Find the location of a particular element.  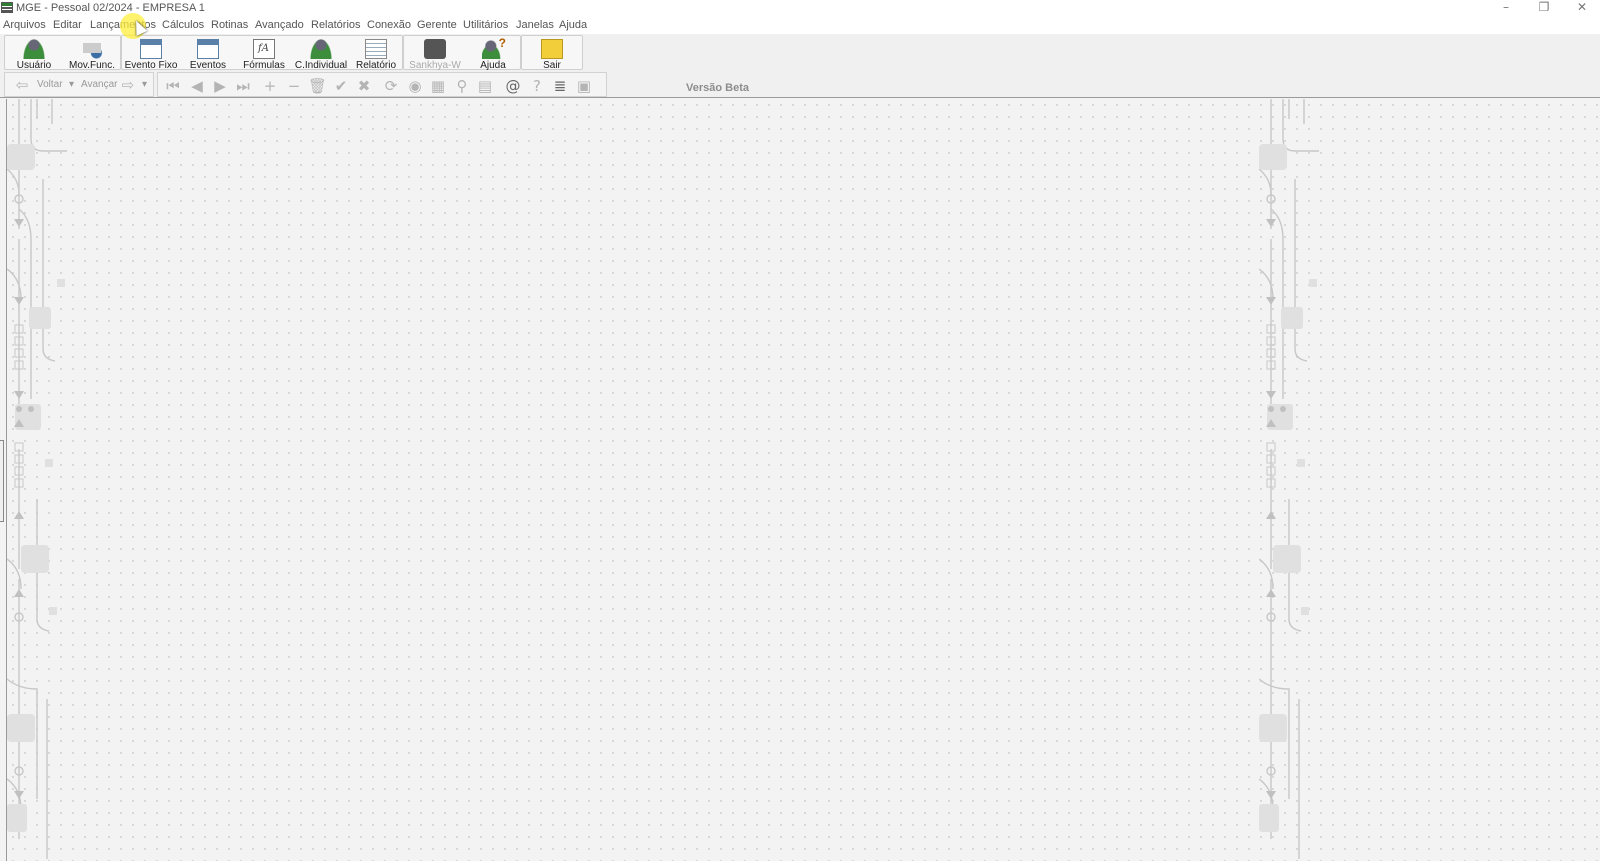

individual-calc-icon is located at coordinates (321, 49).